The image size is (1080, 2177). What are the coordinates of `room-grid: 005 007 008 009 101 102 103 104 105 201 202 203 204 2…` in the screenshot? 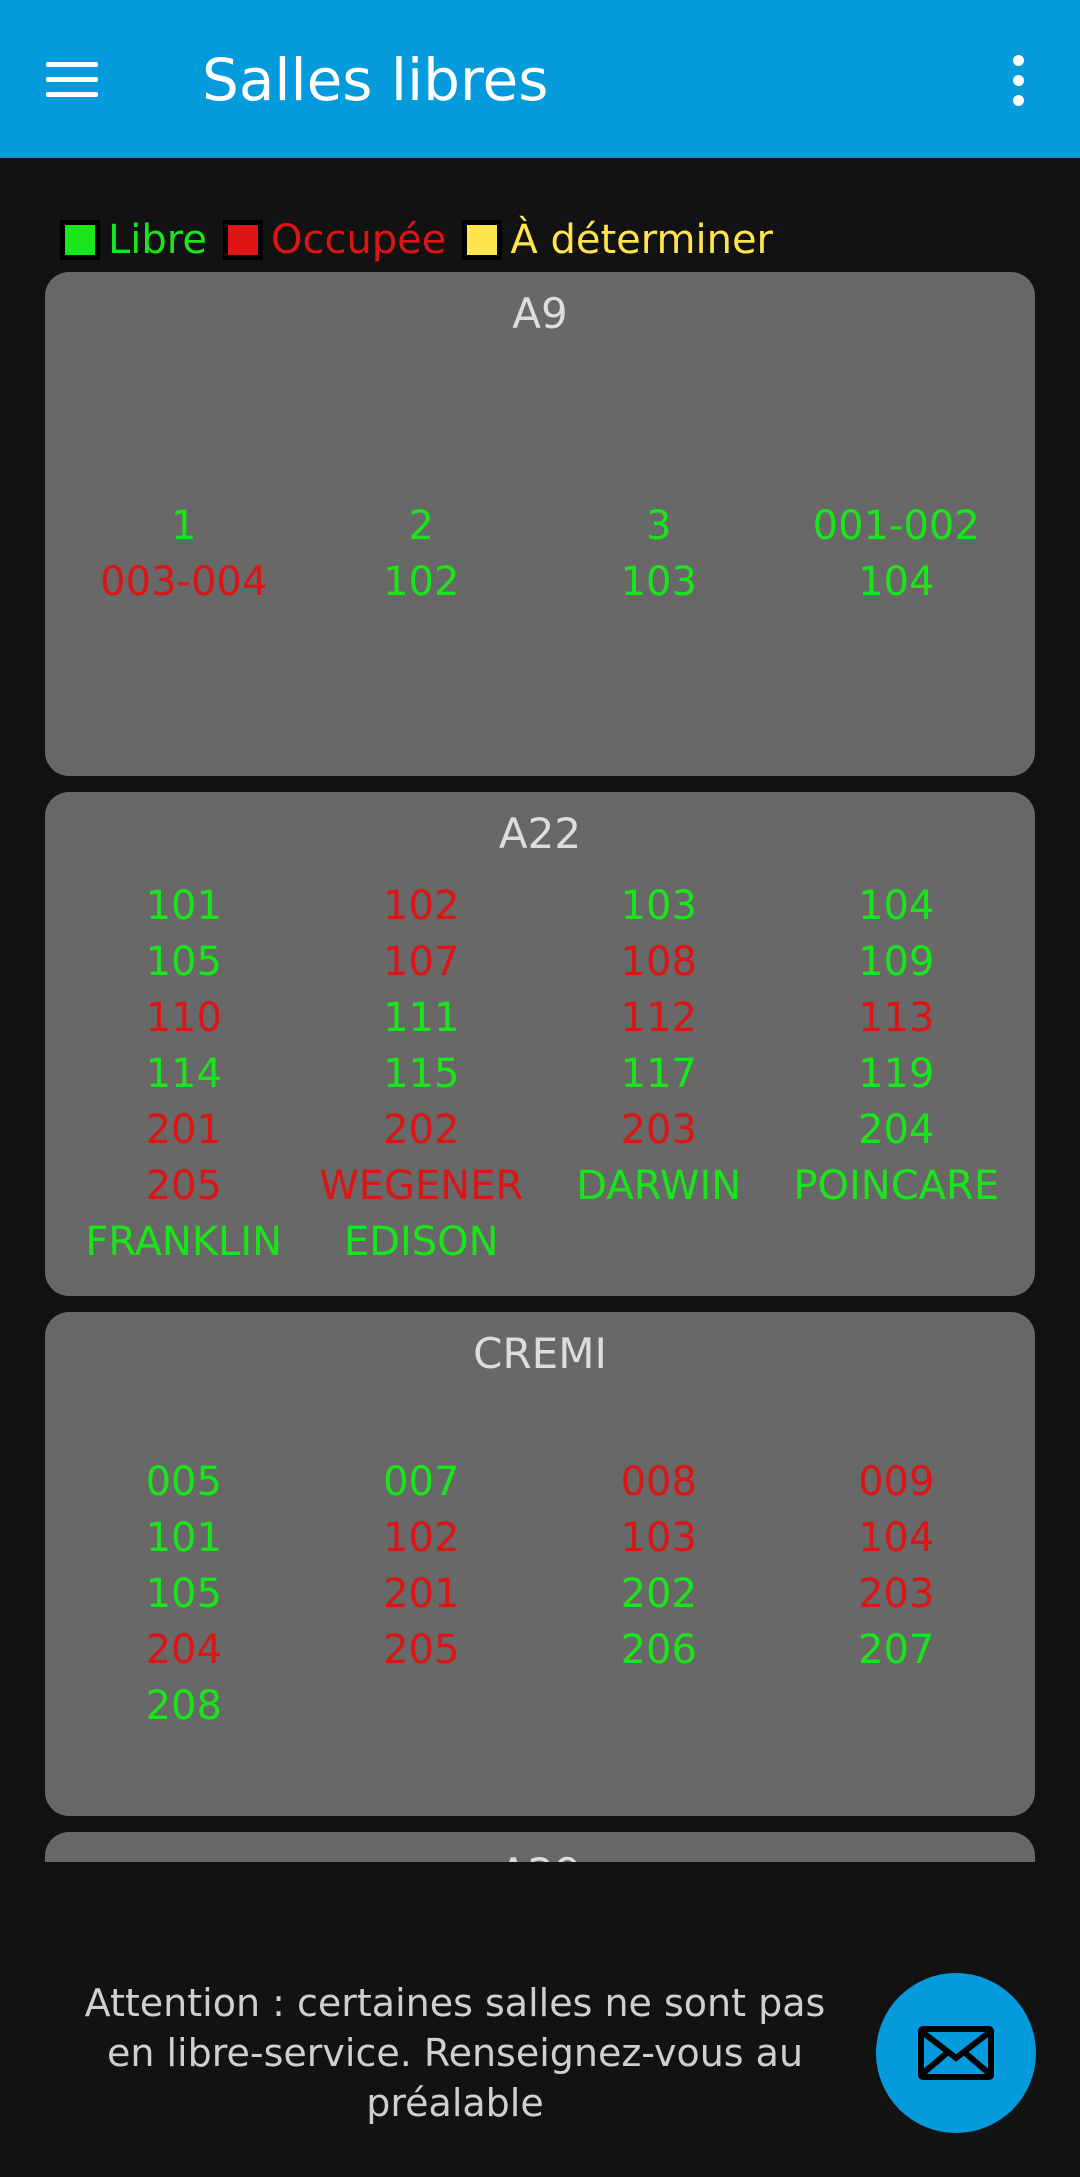 It's located at (540, 1594).